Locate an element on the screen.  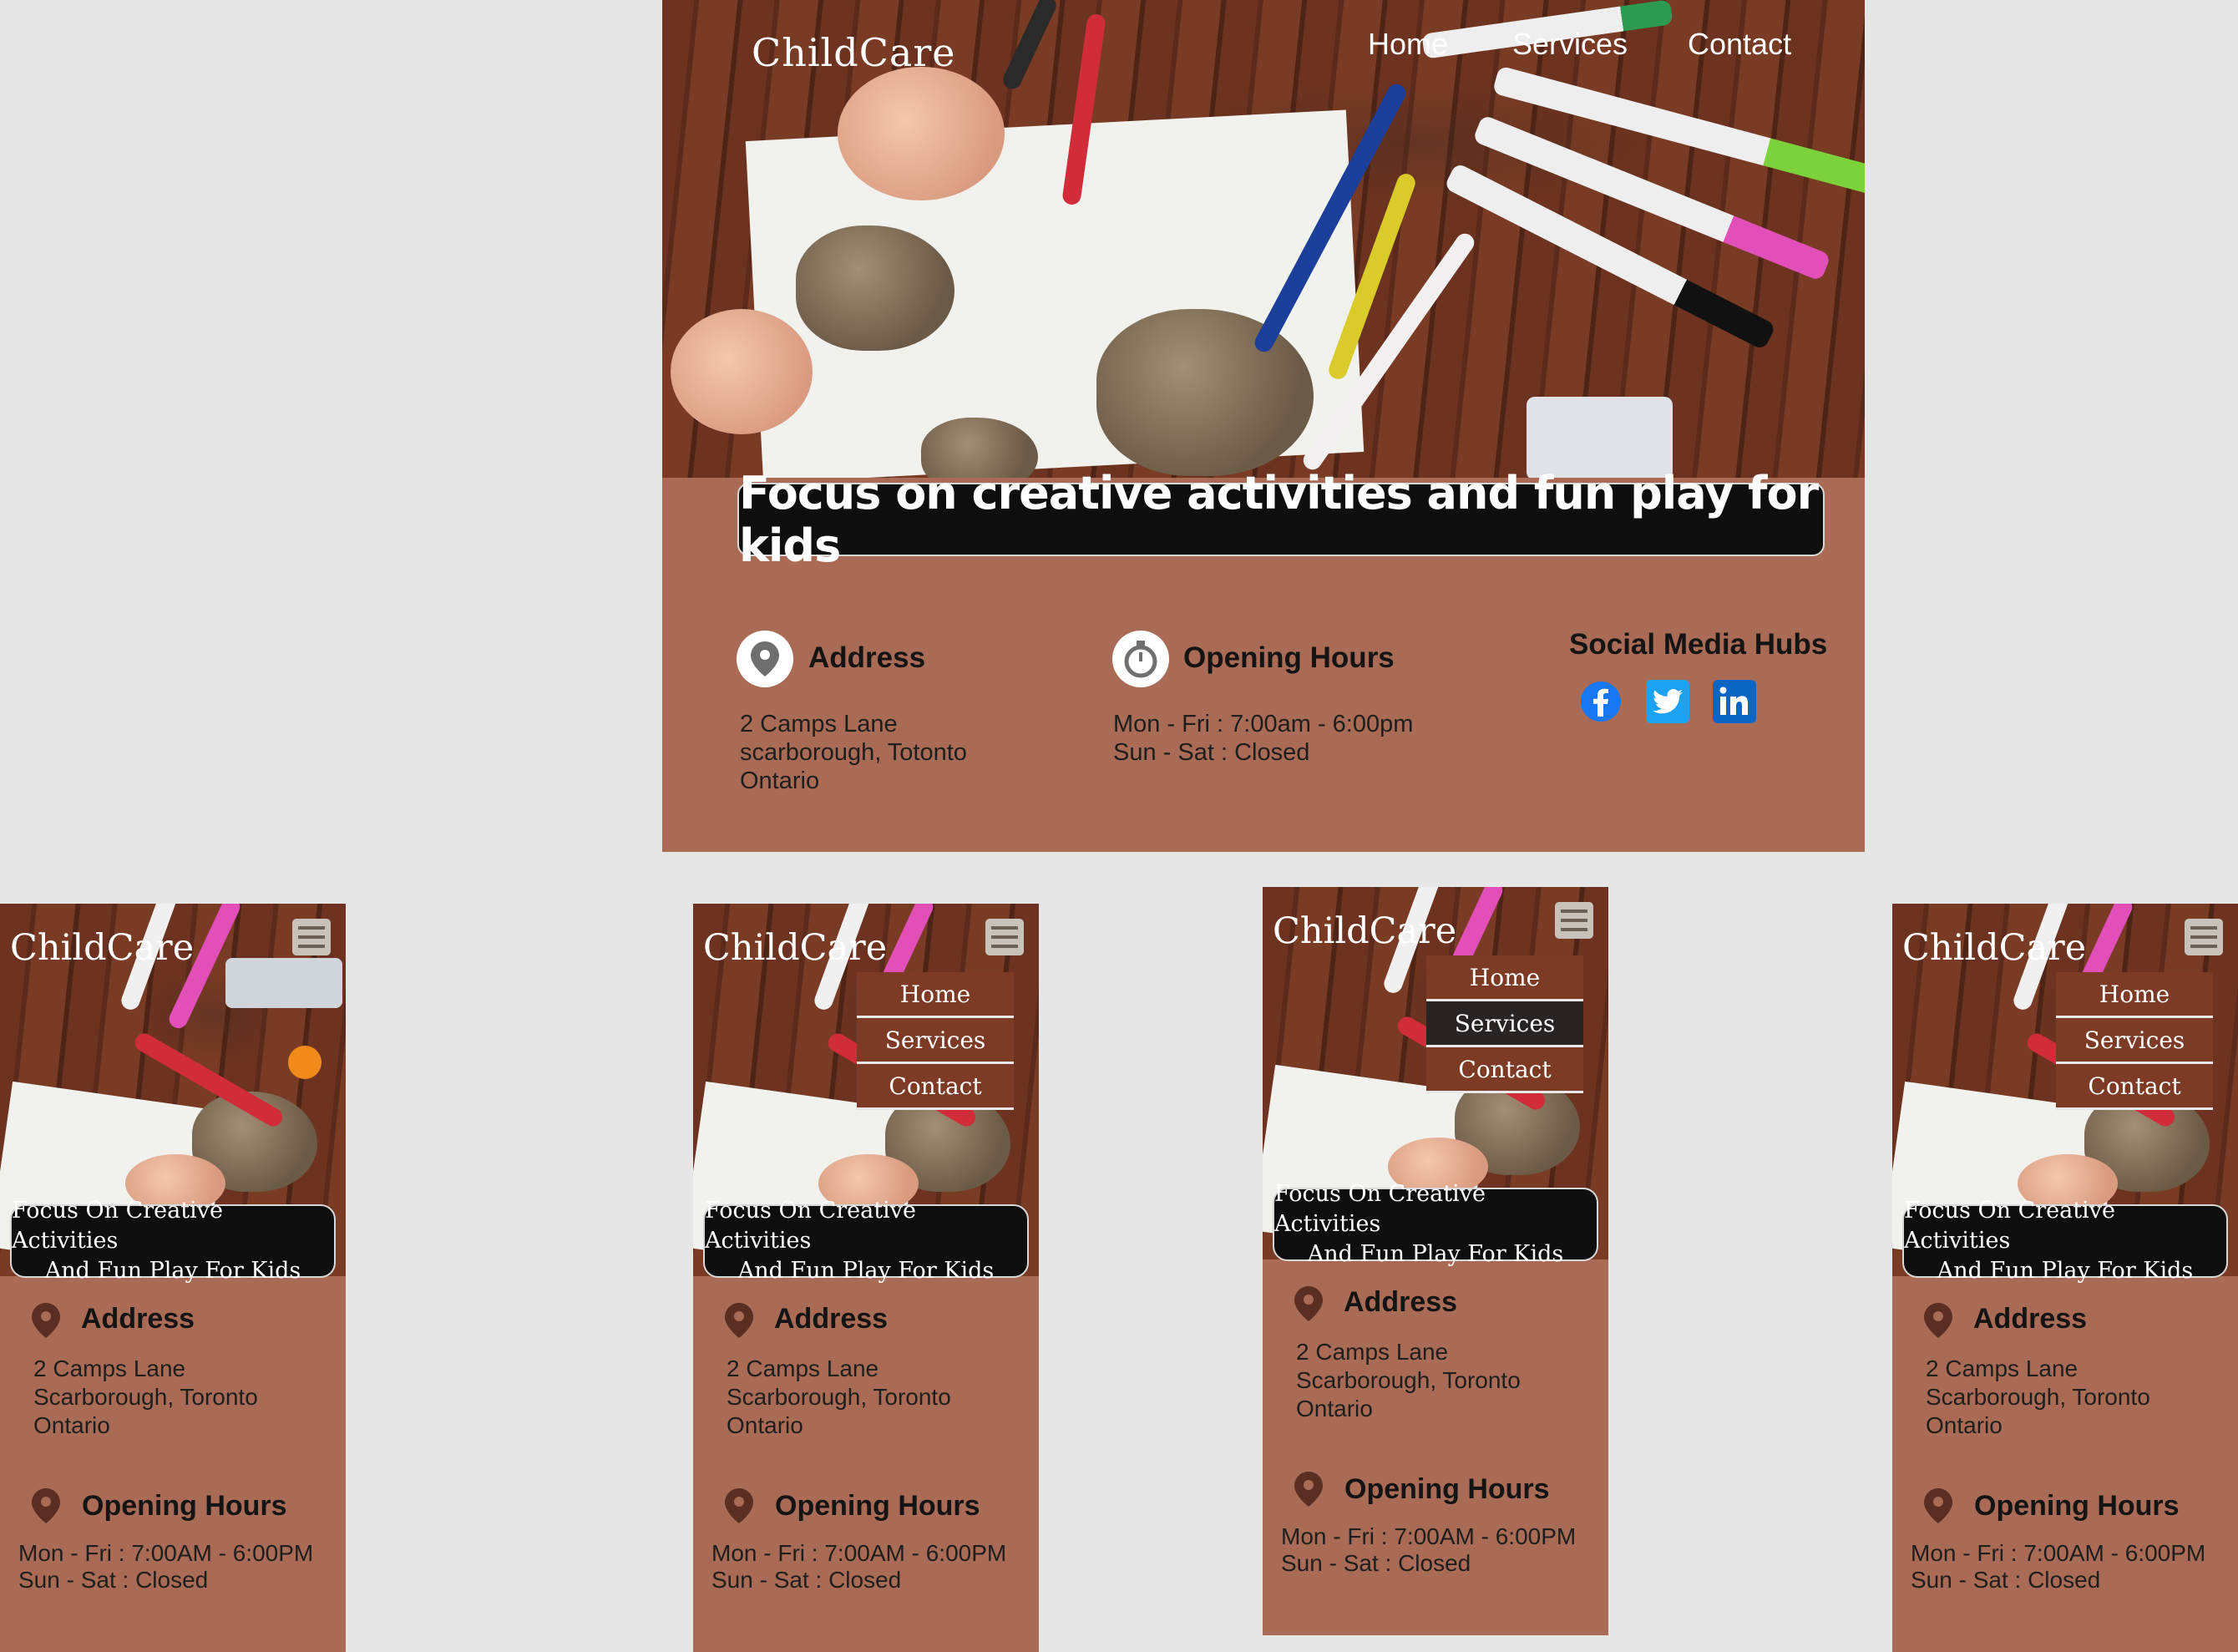
nav-home: Home is located at coordinates (1408, 44).